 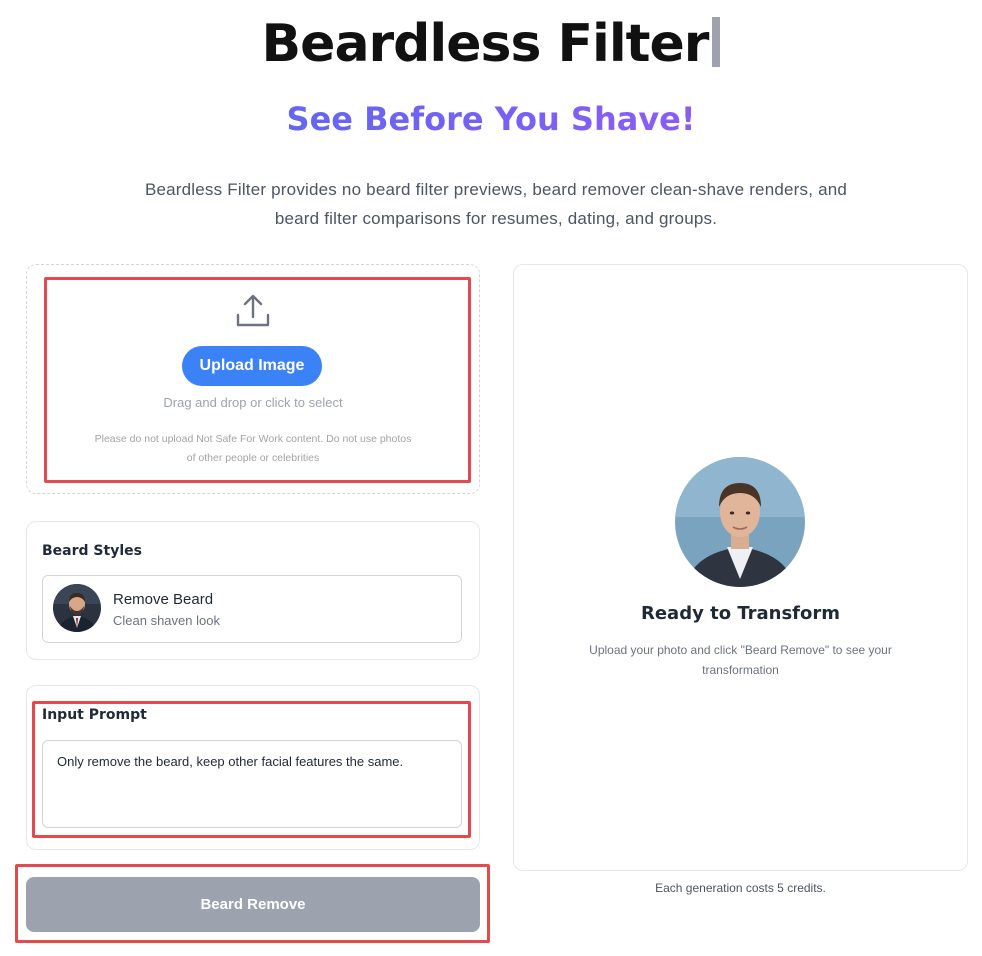 I want to click on page-title-text: Beardless Filter, so click(x=485, y=44).